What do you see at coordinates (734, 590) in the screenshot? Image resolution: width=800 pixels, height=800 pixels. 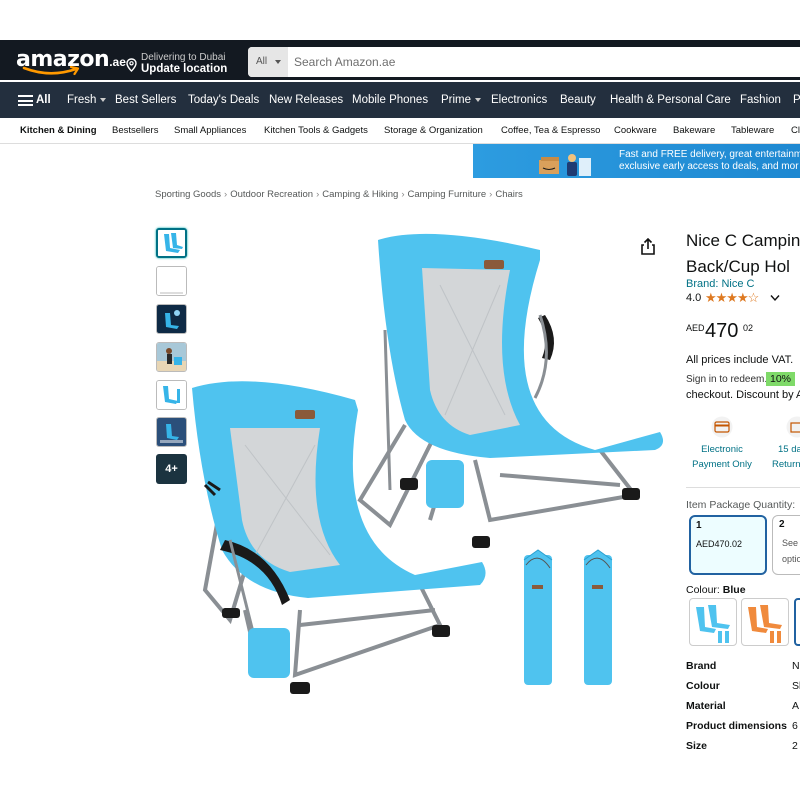 I see `colour-value: Blue` at bounding box center [734, 590].